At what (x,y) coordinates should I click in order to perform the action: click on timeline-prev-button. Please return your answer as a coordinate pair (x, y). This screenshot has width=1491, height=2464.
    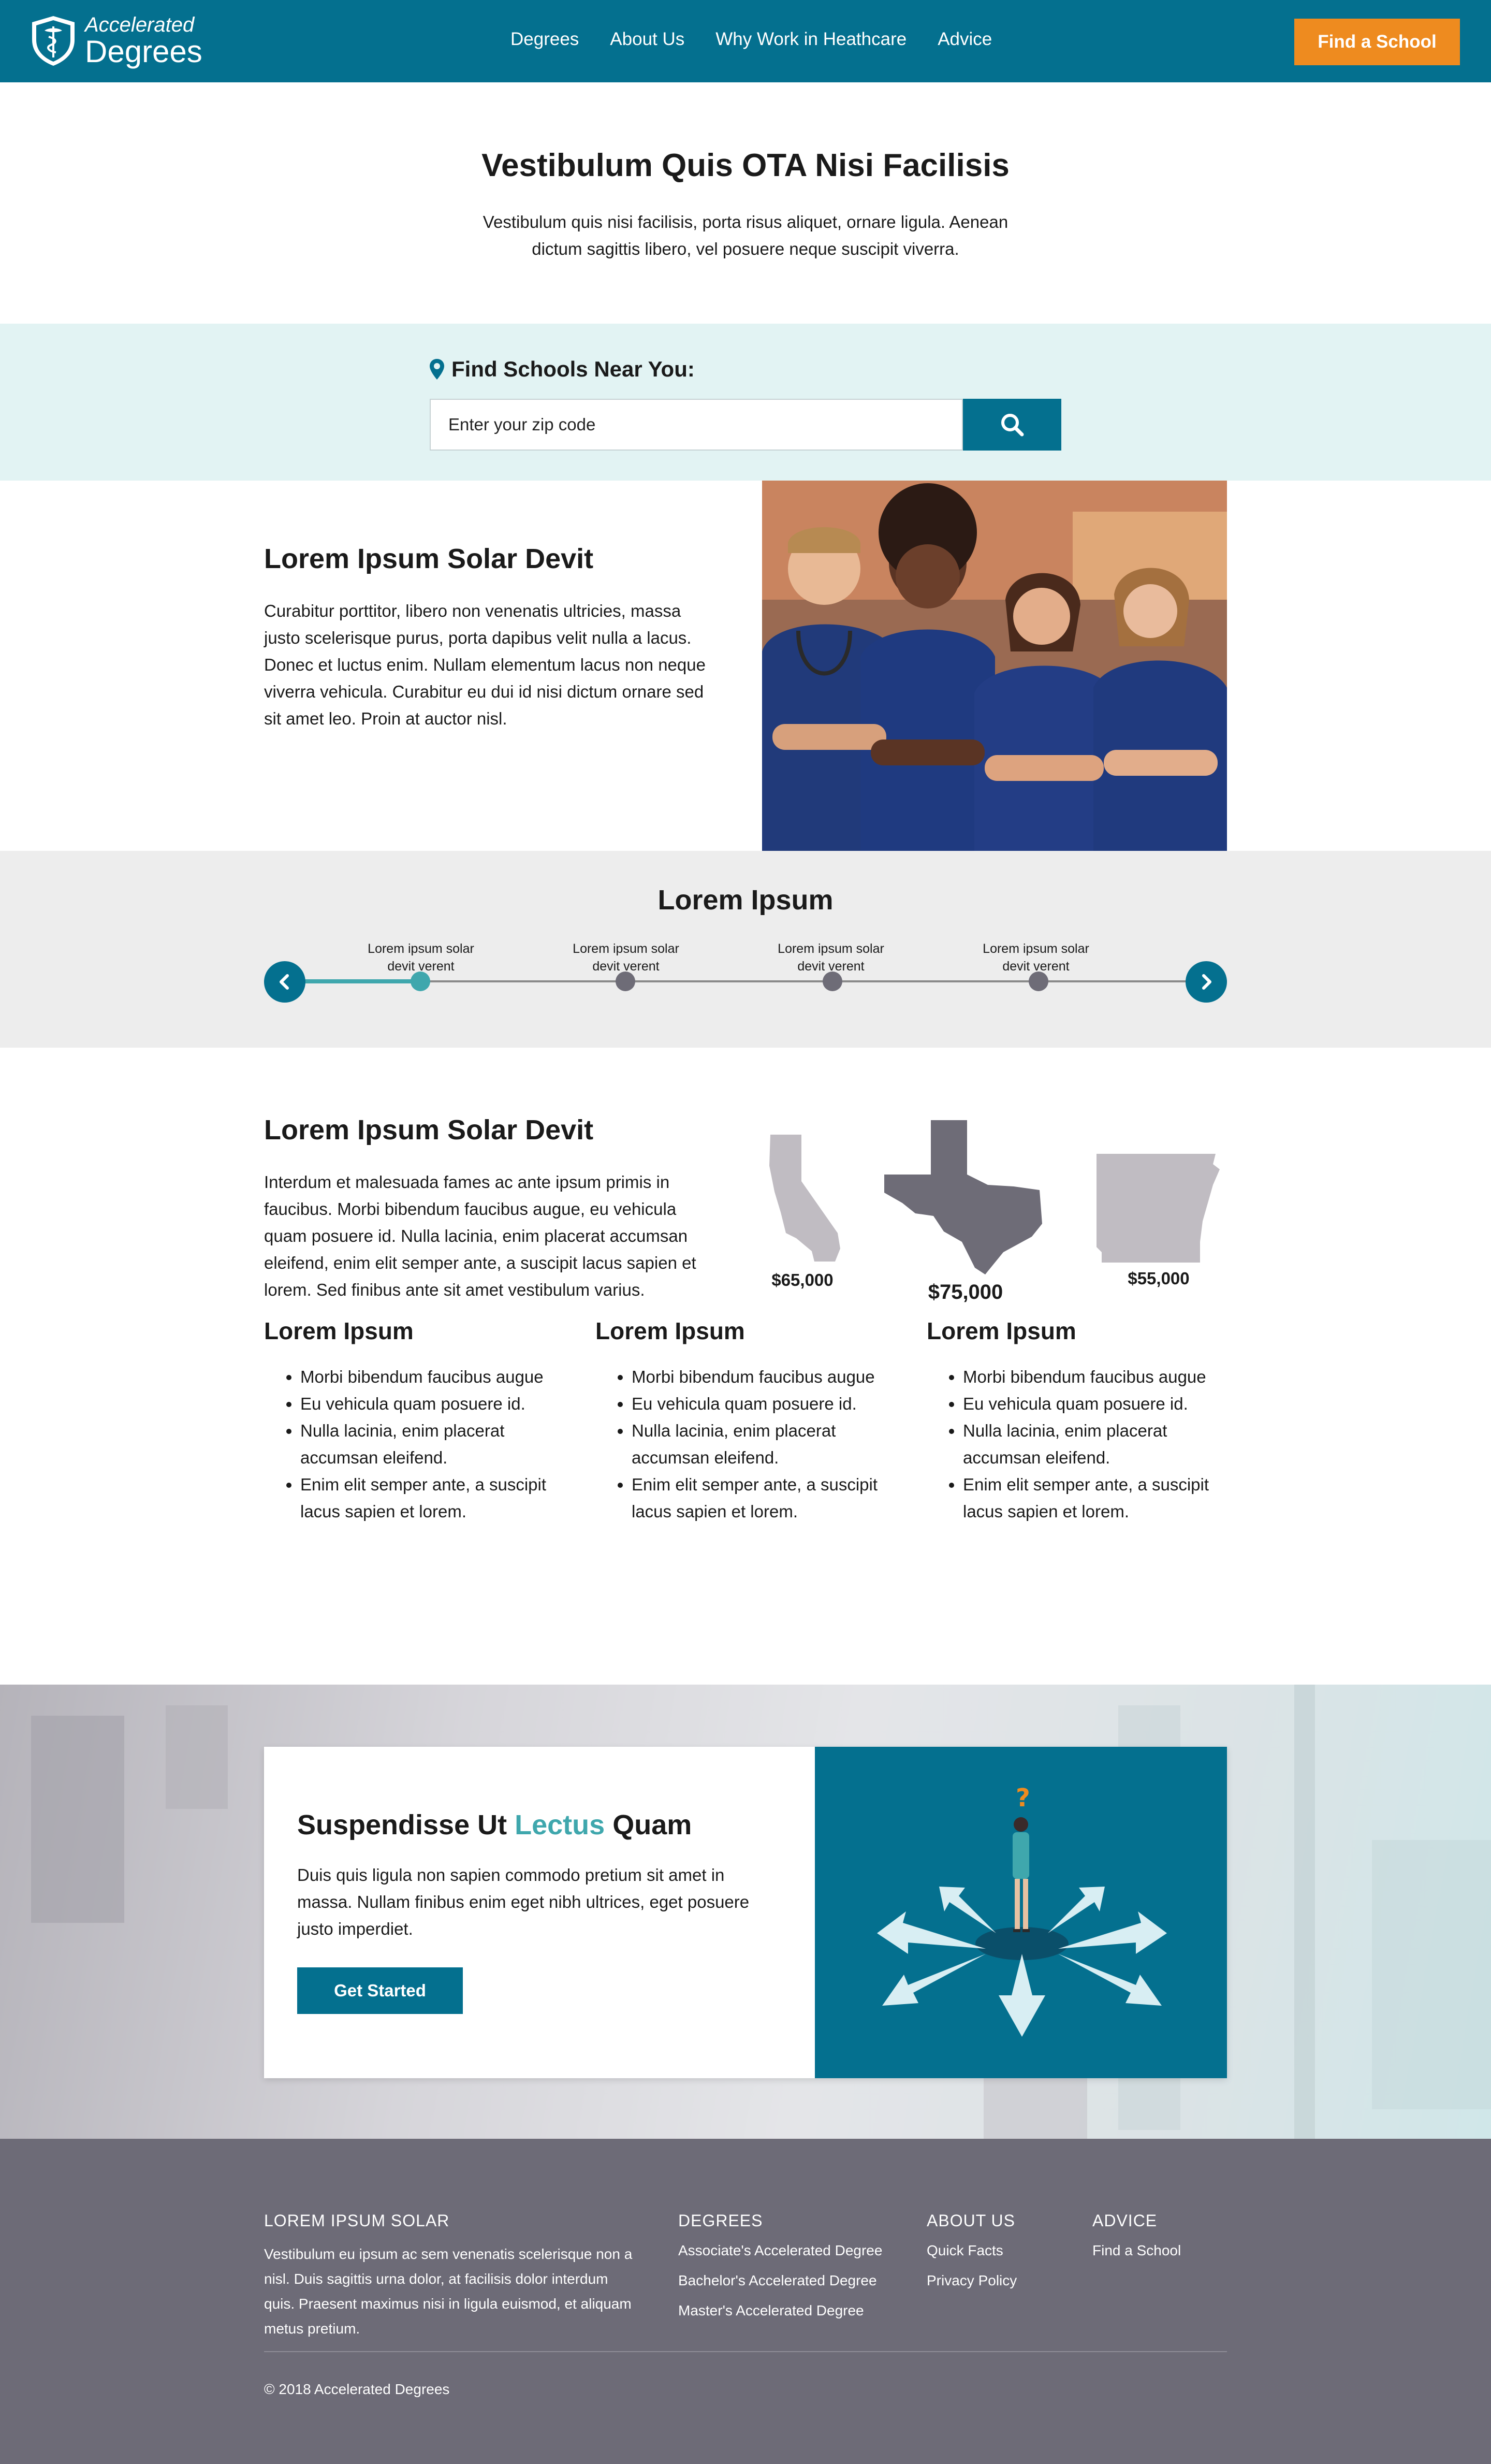
    Looking at the image, I should click on (284, 982).